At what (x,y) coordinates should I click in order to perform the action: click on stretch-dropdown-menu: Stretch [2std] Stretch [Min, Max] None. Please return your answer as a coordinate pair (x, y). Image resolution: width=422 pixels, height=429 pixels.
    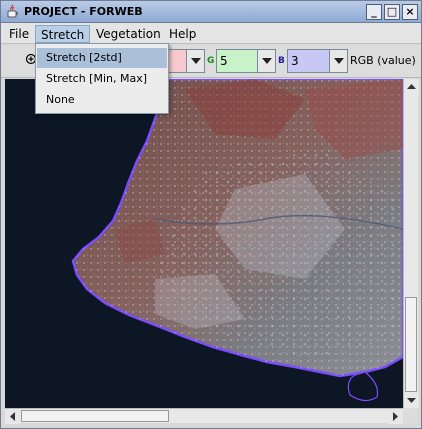
    Looking at the image, I should click on (102, 78).